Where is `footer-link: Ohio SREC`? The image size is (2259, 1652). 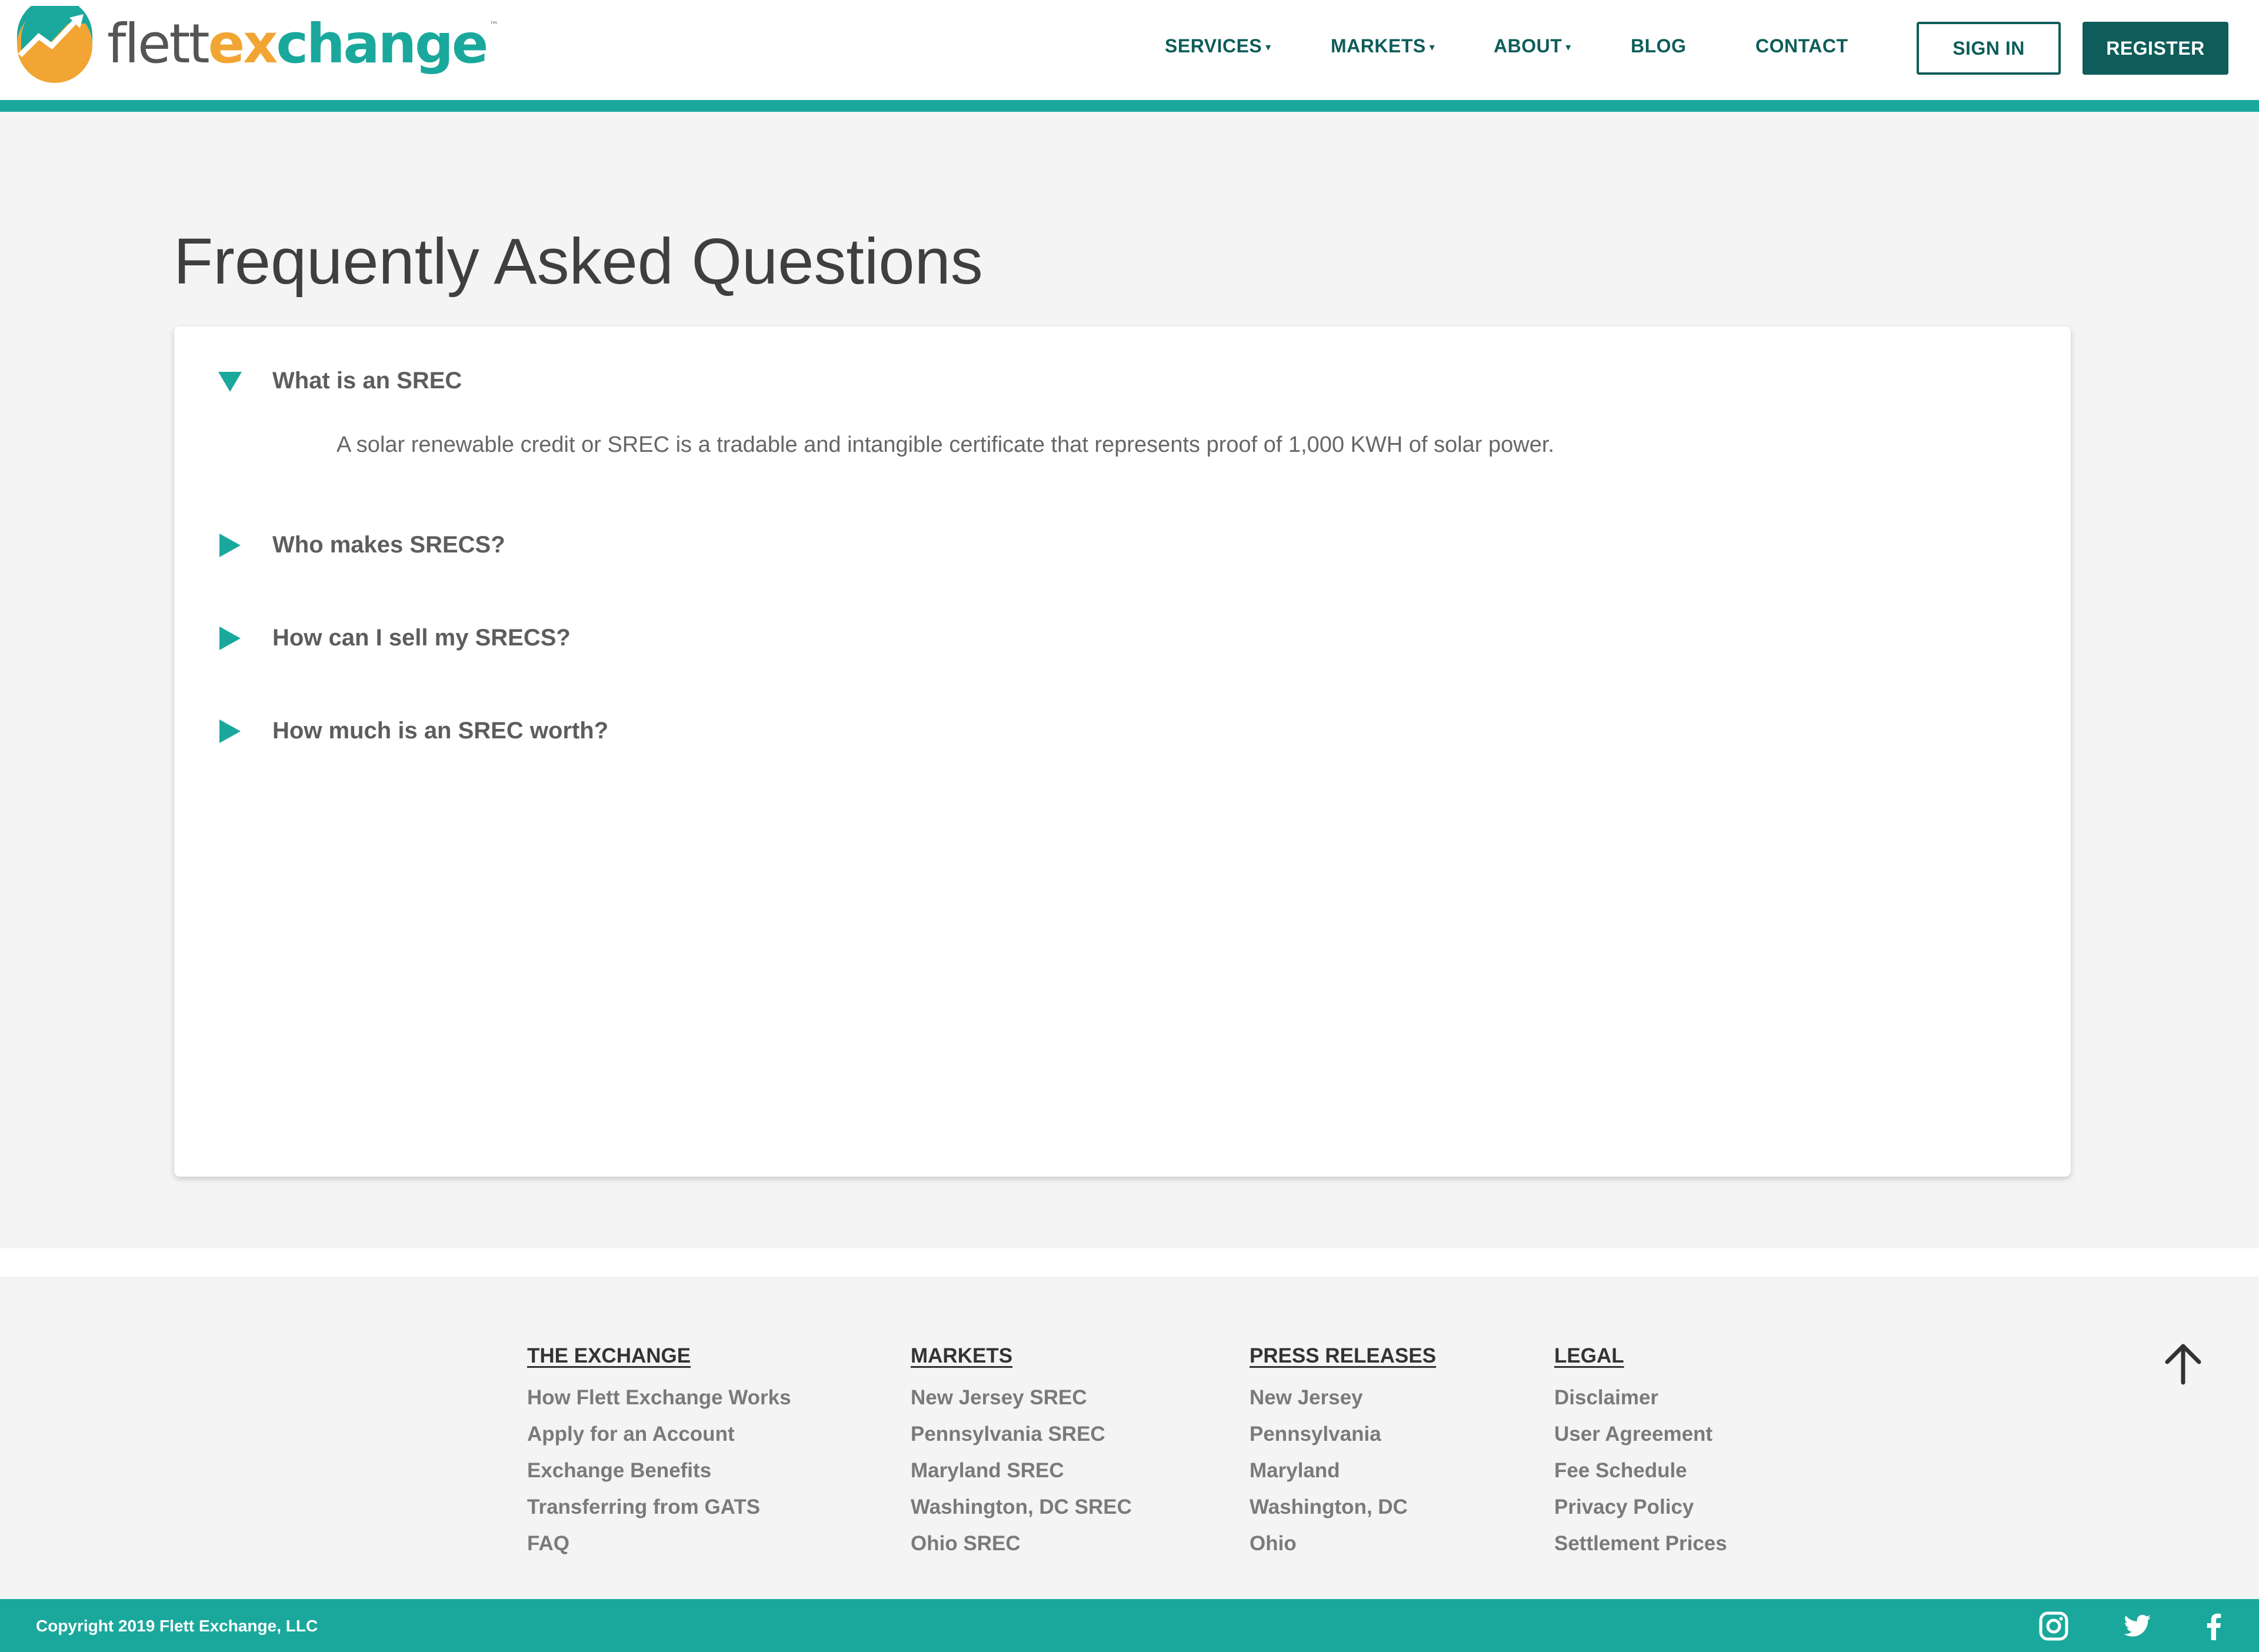 footer-link: Ohio SREC is located at coordinates (1021, 1544).